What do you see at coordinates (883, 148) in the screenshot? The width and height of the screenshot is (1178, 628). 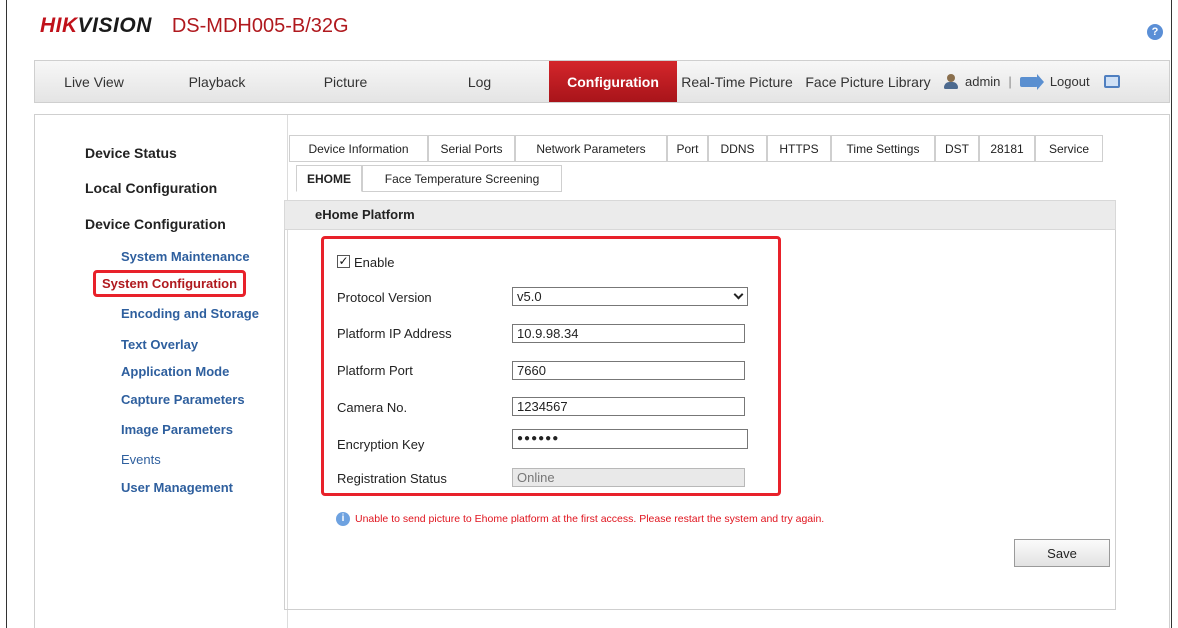 I see `tab-time-settings: Time Settings` at bounding box center [883, 148].